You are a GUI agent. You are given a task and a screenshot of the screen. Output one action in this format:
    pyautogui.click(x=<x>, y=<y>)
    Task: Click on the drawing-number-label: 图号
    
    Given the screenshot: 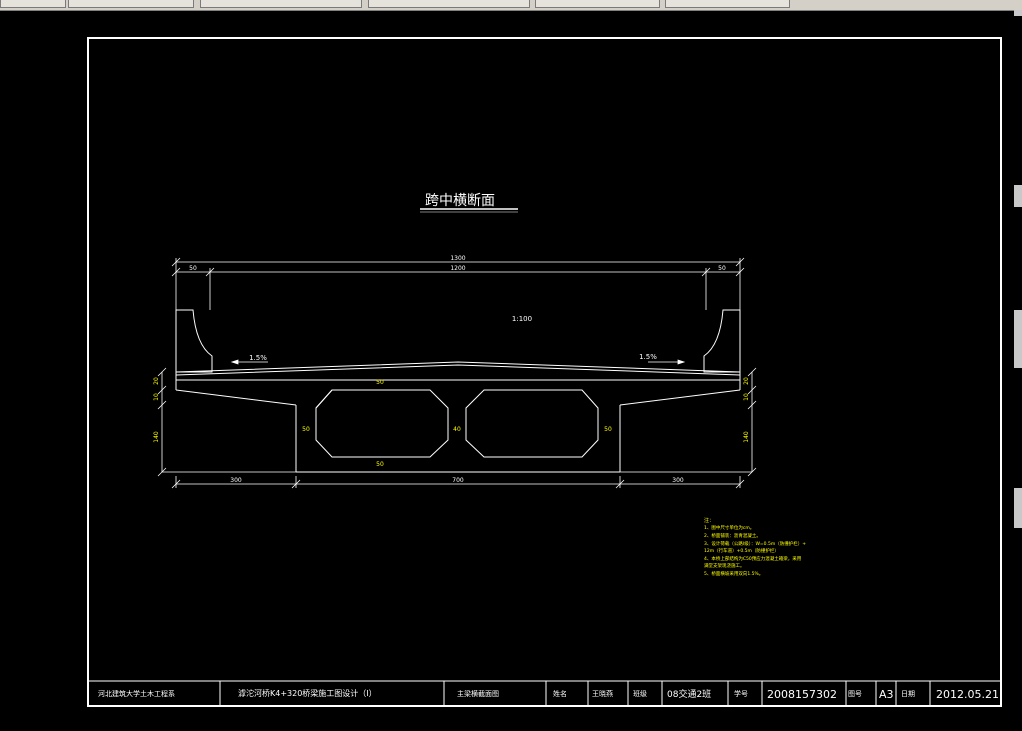 What is the action you would take?
    pyautogui.click(x=855, y=694)
    